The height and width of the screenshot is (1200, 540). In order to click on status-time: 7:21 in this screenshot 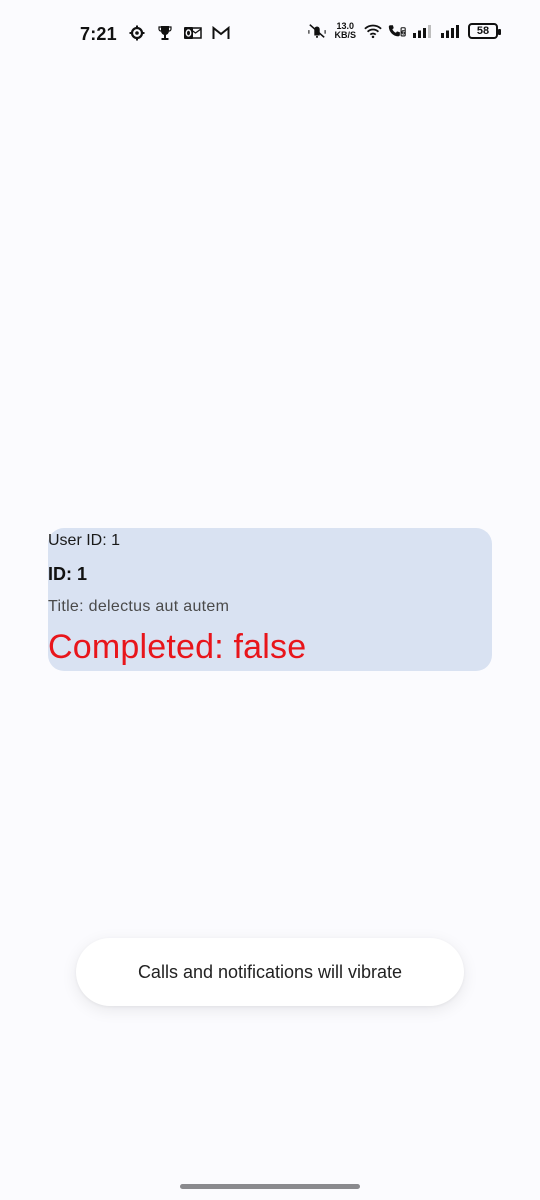, I will do `click(98, 34)`.